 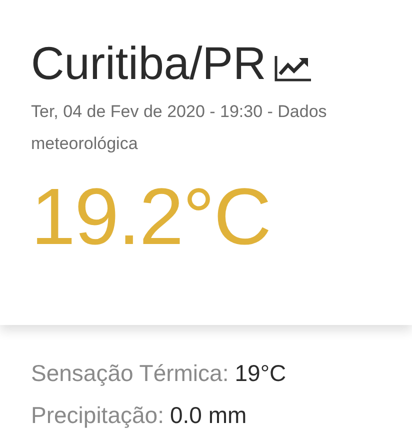 What do you see at coordinates (151, 217) in the screenshot?
I see `temperature-reading: 19.2°C` at bounding box center [151, 217].